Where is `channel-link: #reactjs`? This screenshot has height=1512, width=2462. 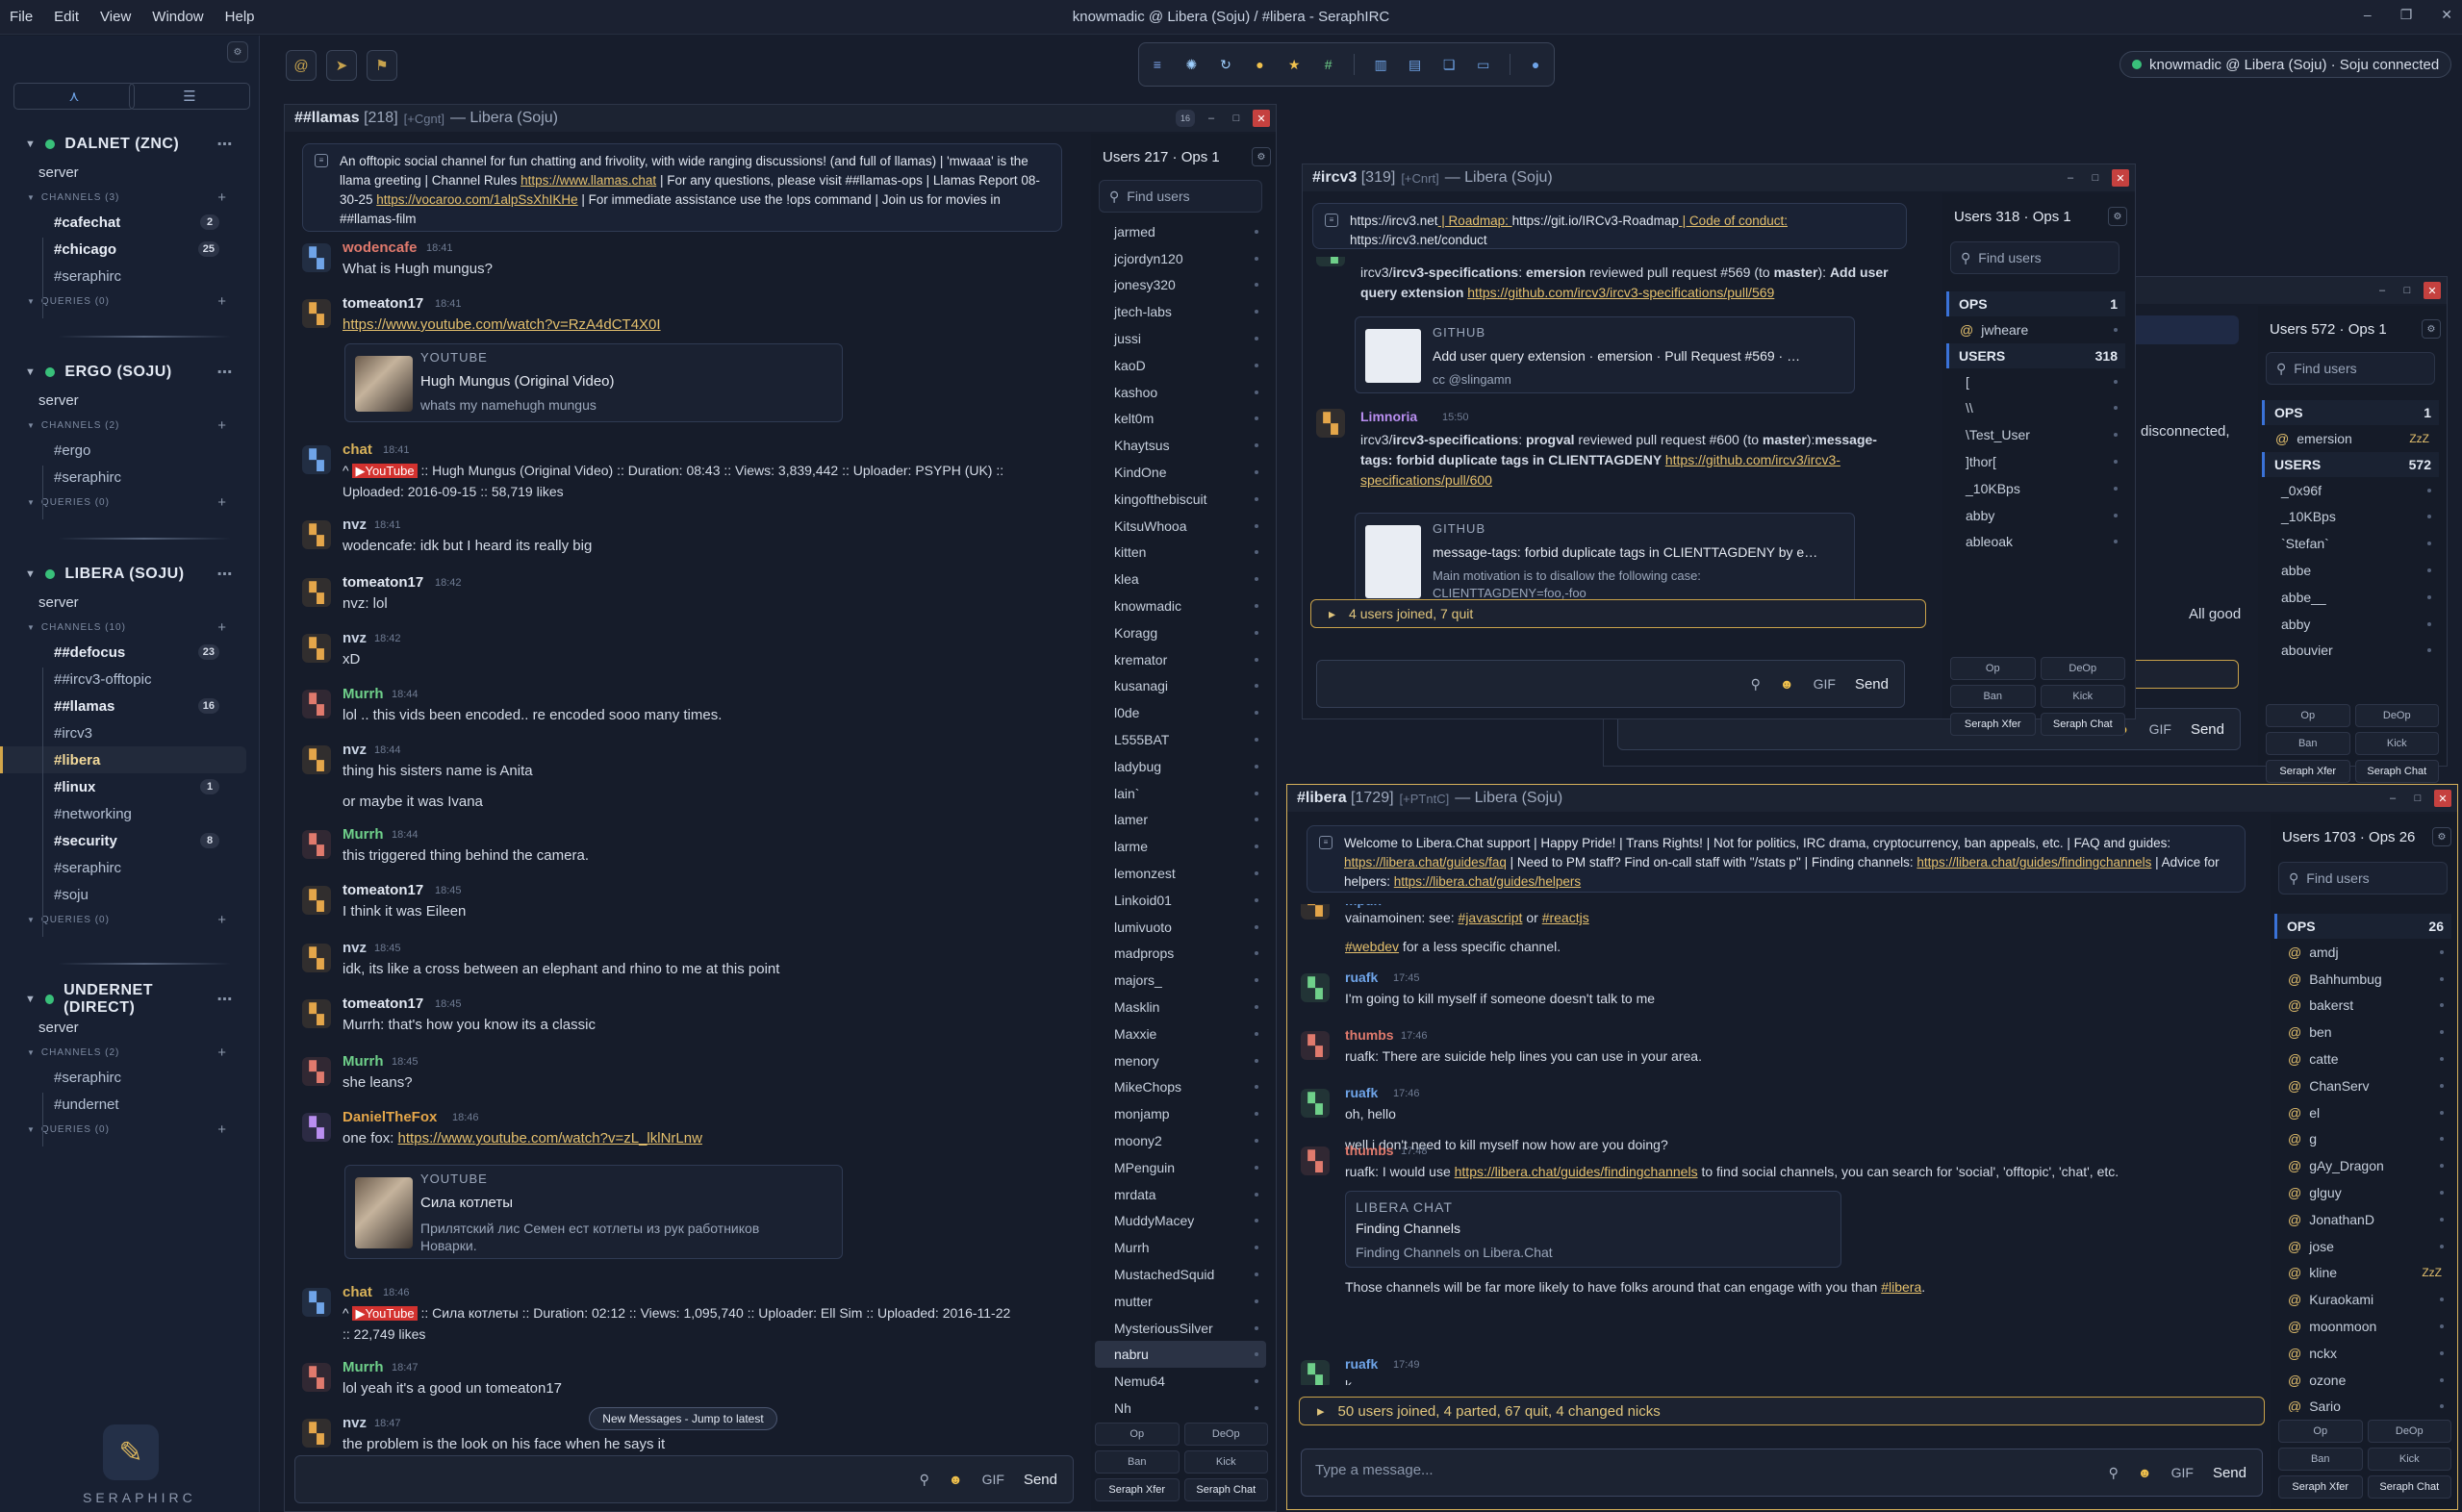
channel-link: #reactjs is located at coordinates (1566, 918).